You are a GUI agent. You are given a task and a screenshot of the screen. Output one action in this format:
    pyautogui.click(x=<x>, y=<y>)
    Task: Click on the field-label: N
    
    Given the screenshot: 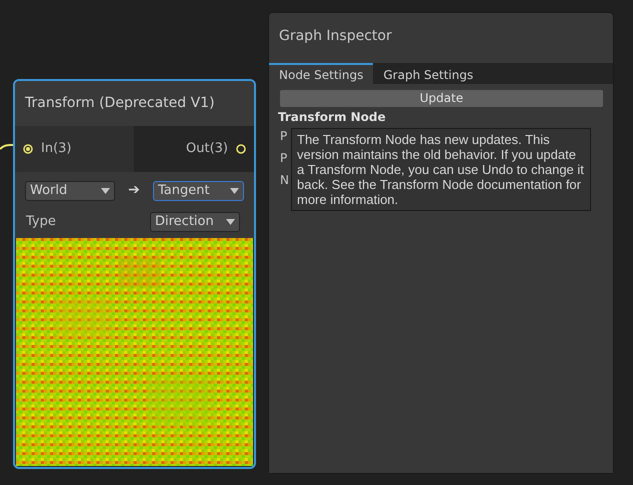 What is the action you would take?
    pyautogui.click(x=284, y=180)
    